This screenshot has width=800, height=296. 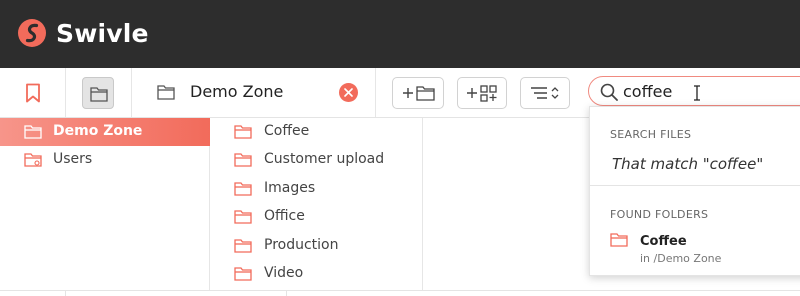 I want to click on sidebar-item-label: Users, so click(x=73, y=159).